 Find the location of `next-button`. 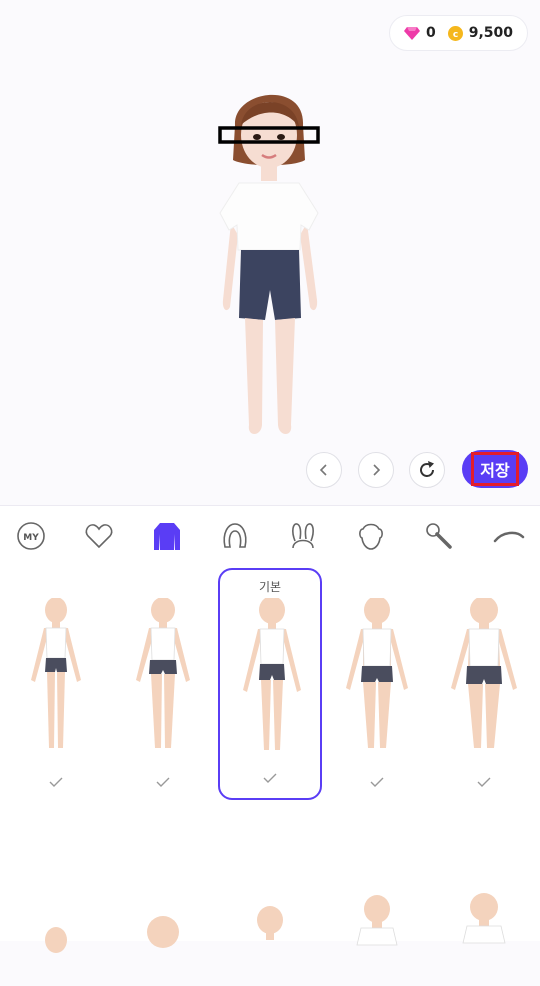

next-button is located at coordinates (376, 470).